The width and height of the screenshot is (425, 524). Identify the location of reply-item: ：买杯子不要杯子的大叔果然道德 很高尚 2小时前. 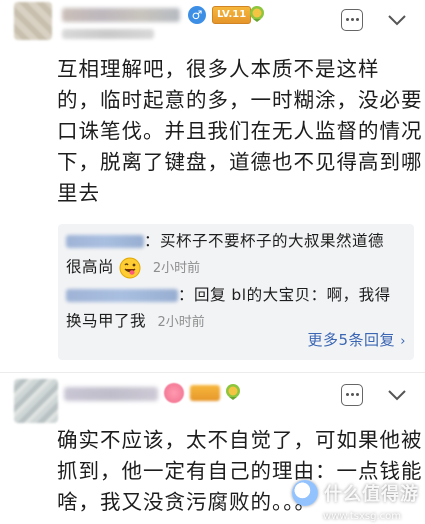
(225, 255).